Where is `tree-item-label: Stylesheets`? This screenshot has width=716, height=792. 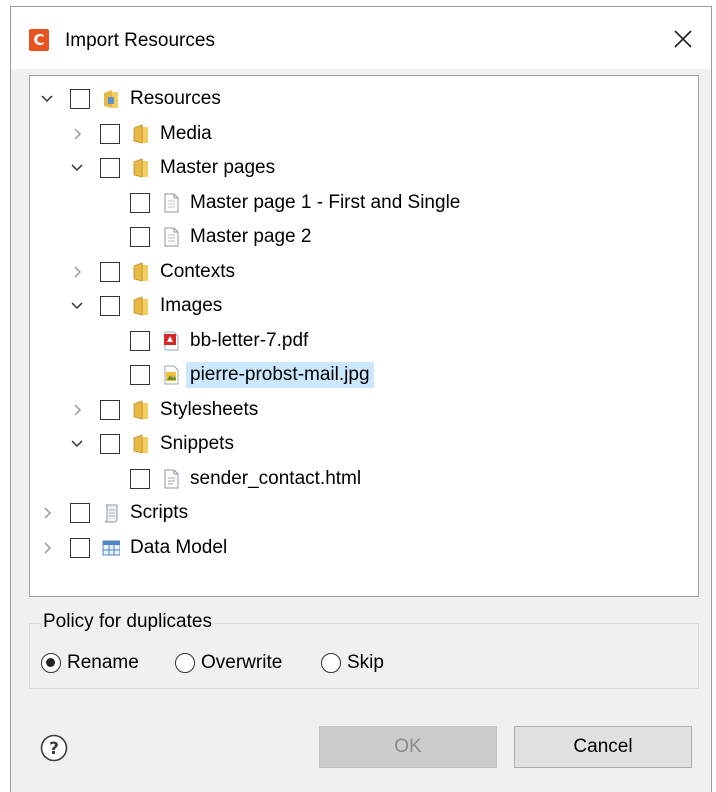 tree-item-label: Stylesheets is located at coordinates (209, 409).